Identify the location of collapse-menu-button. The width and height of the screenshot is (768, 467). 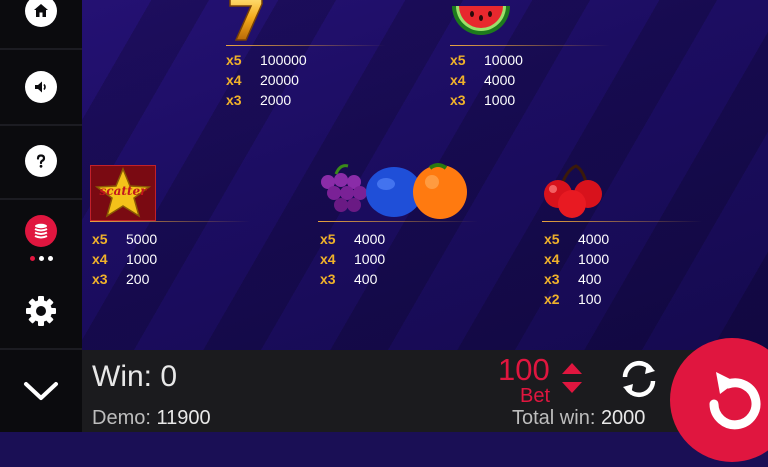
(41, 391).